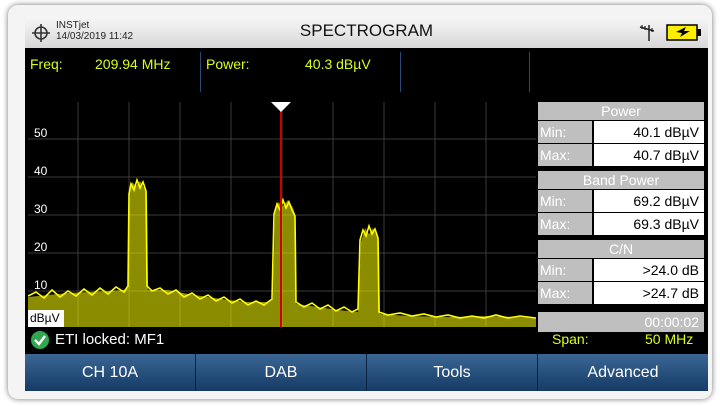  What do you see at coordinates (570, 339) in the screenshot?
I see `span-label: Span:` at bounding box center [570, 339].